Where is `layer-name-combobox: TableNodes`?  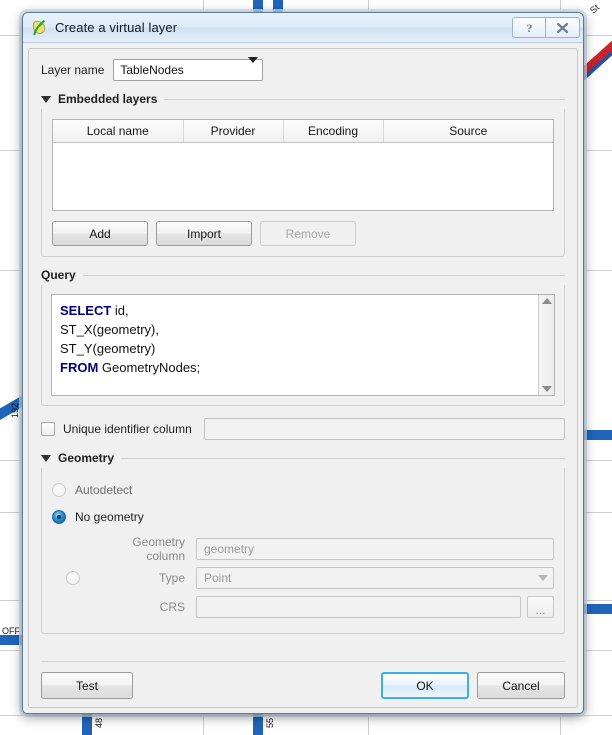
layer-name-combobox: TableNodes is located at coordinates (188, 69).